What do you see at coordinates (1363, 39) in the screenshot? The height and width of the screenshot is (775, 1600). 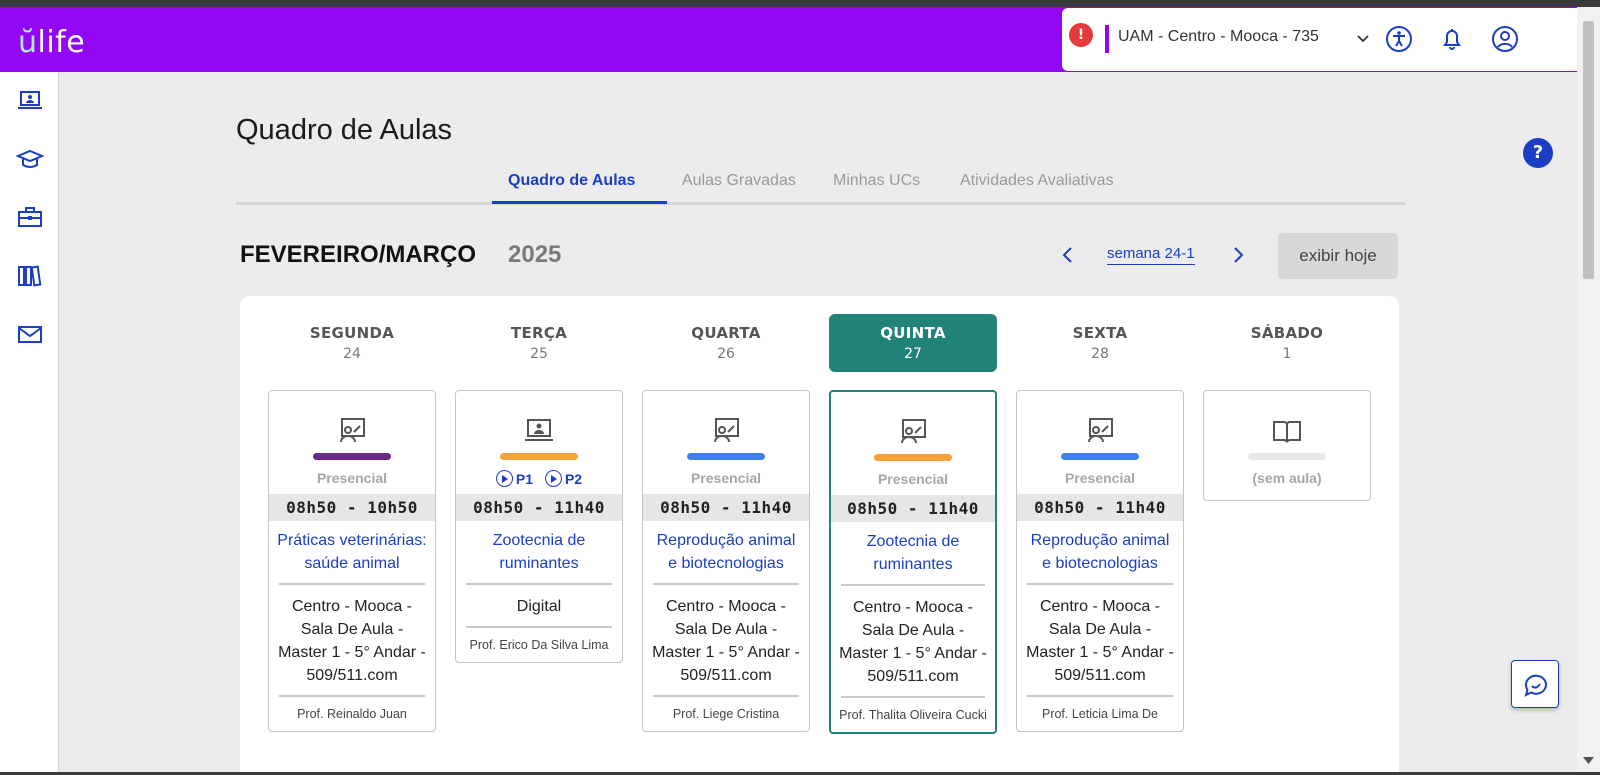 I see `chevron-down-icon` at bounding box center [1363, 39].